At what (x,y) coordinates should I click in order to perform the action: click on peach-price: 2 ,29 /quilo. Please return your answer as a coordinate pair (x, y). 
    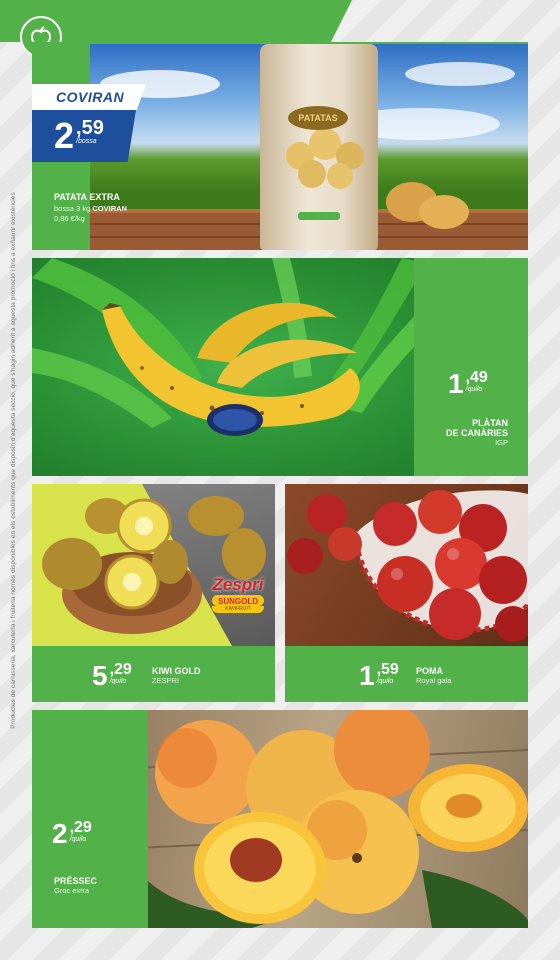
    Looking at the image, I should click on (72, 834).